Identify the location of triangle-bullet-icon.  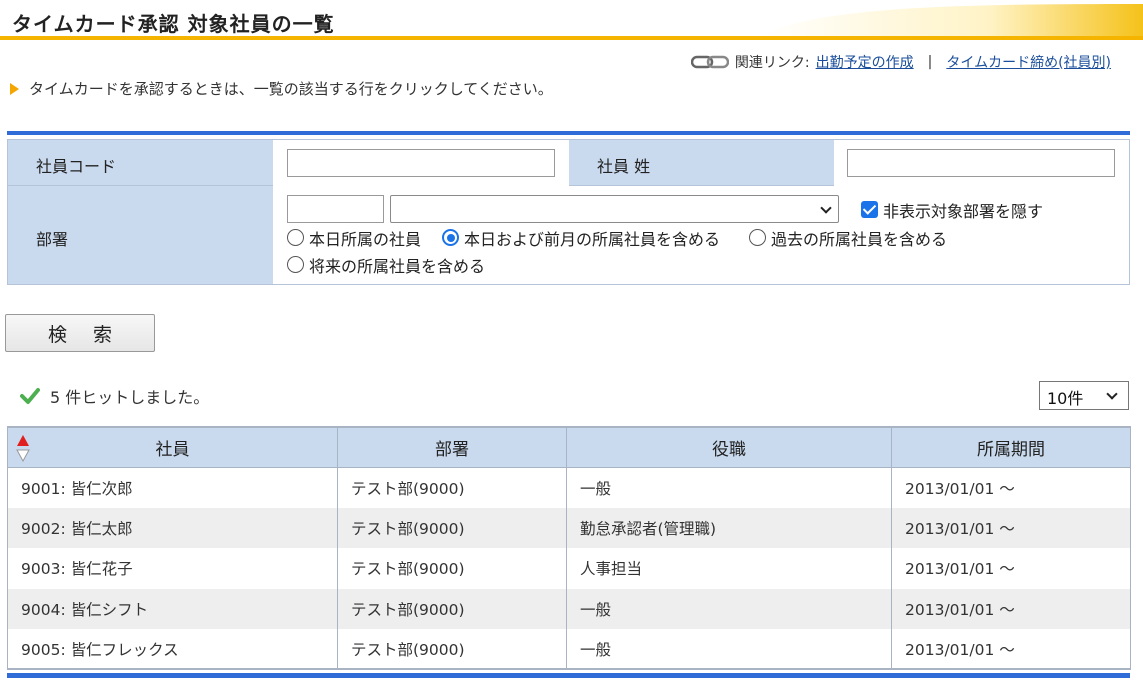
(14, 88).